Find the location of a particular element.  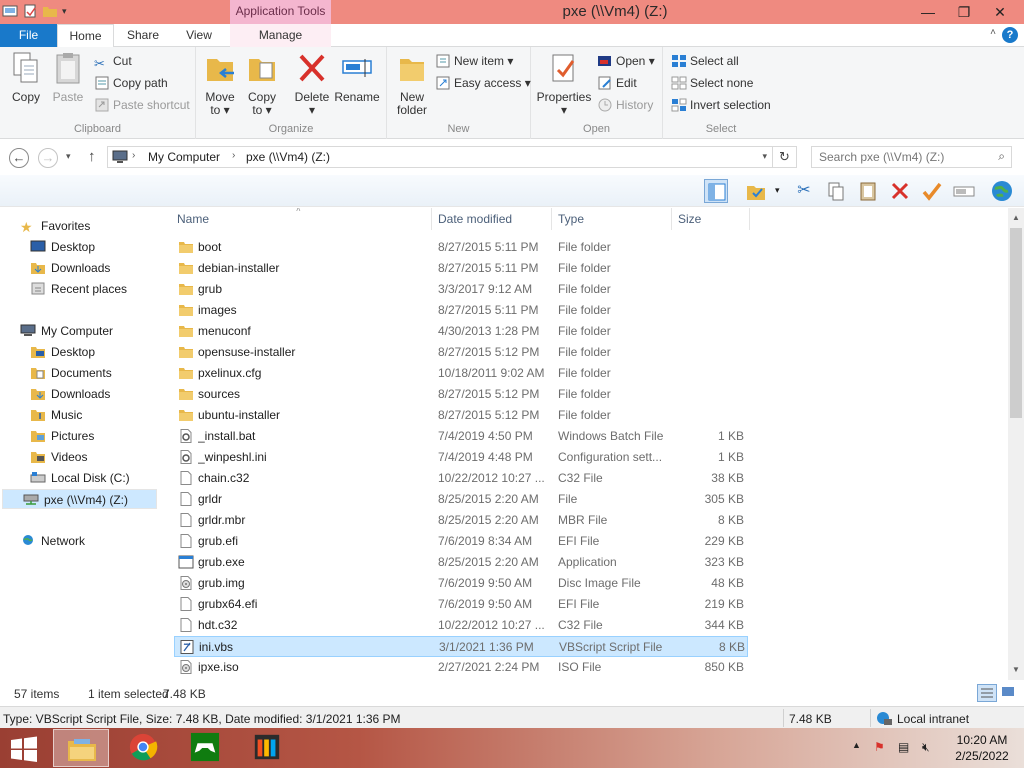

delete-toolbar-icon is located at coordinates (900, 191).